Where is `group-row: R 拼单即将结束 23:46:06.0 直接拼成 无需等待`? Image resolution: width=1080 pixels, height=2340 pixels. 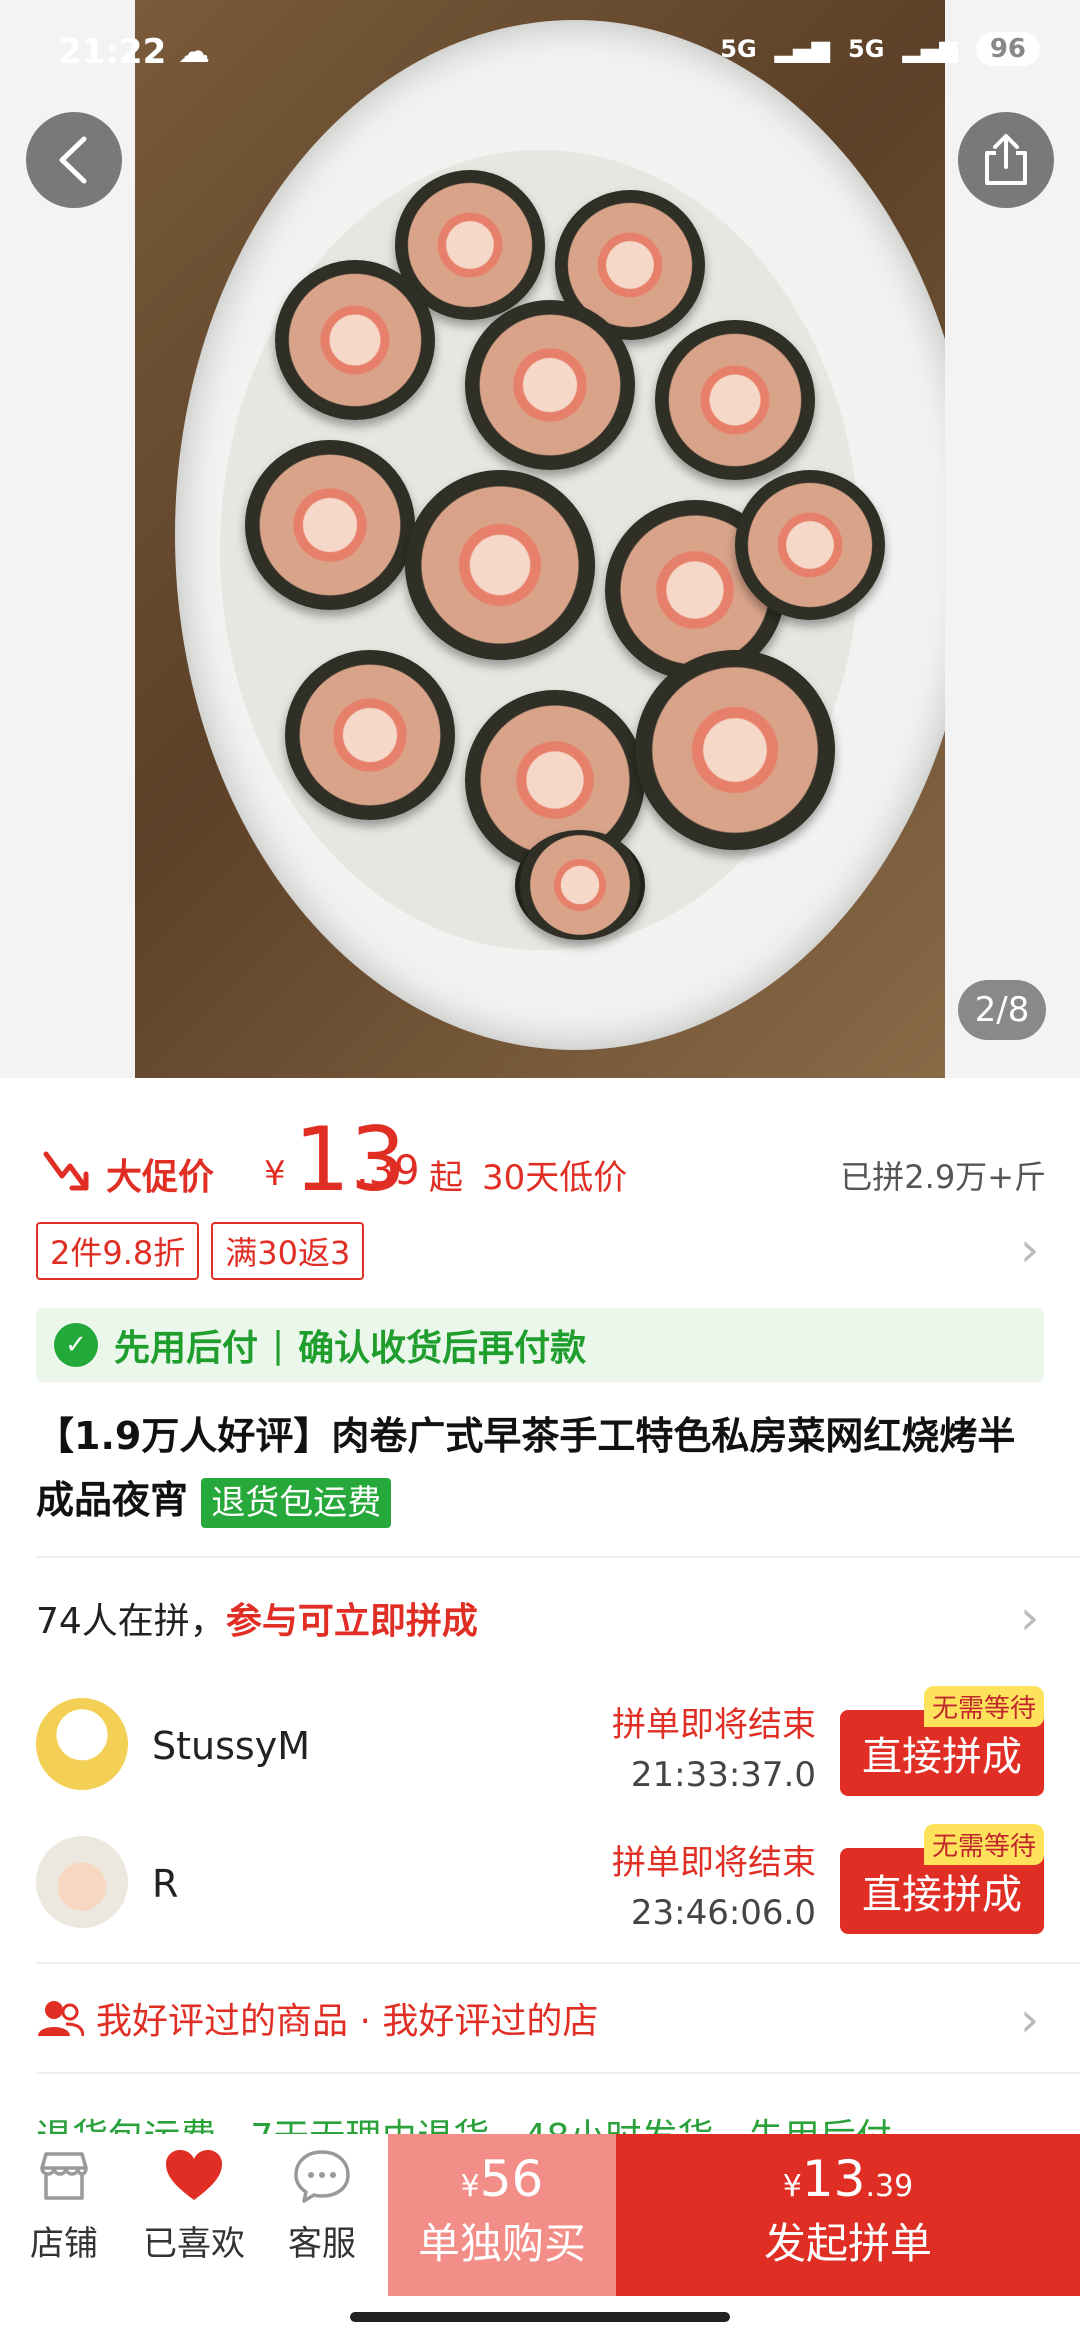 group-row: R 拼单即将结束 23:46:06.0 直接拼成 无需等待 is located at coordinates (540, 1882).